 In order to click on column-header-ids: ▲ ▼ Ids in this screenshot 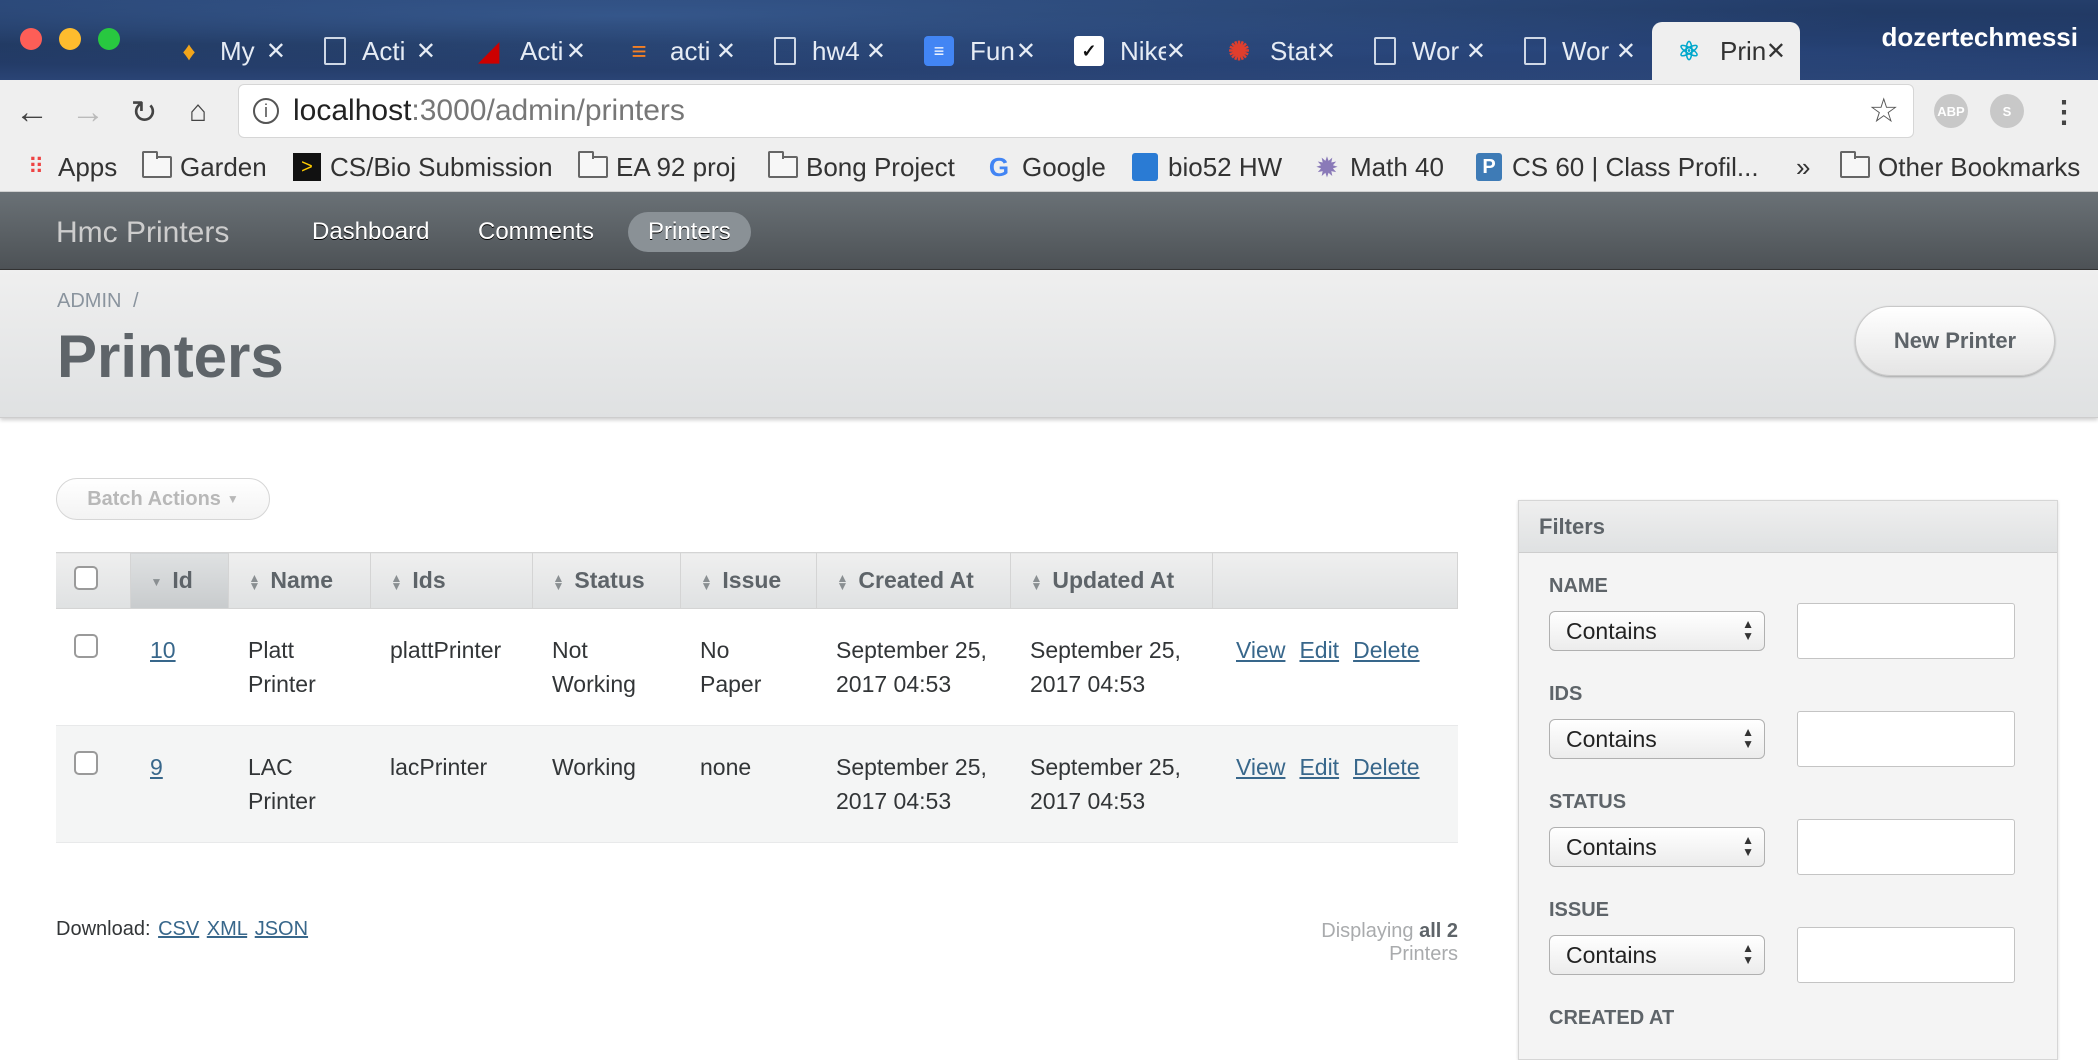, I will do `click(451, 580)`.